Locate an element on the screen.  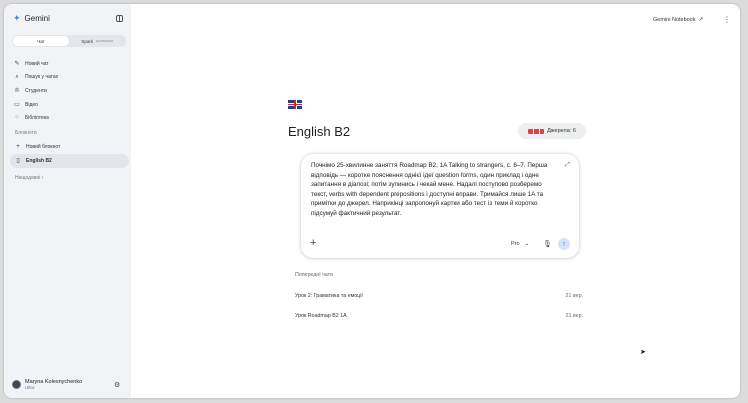
sidebar-item-label: Бібліотека is located at coordinates (37, 118).